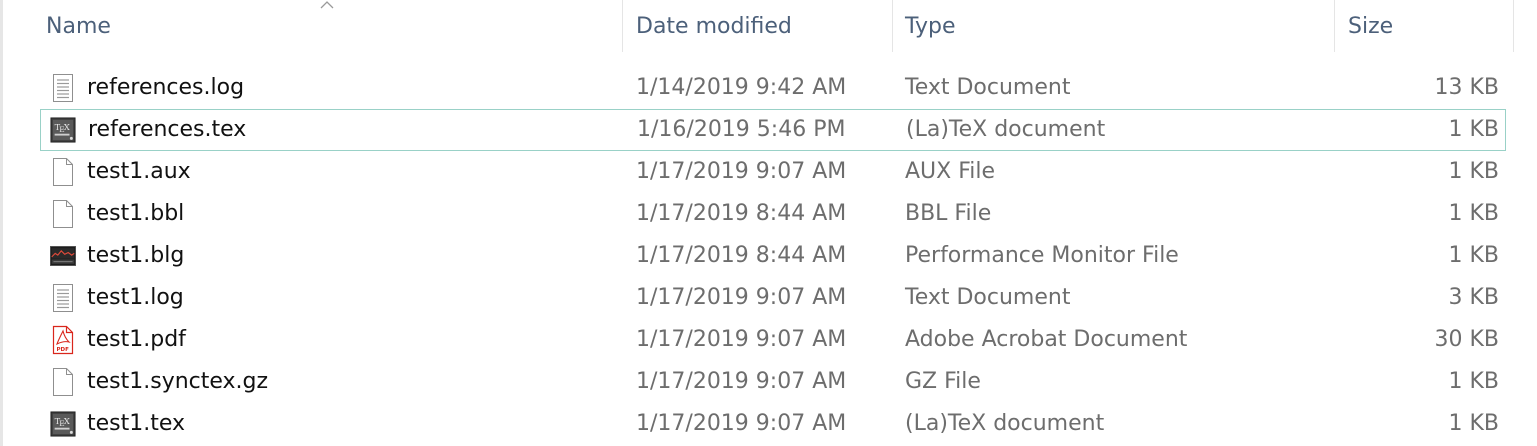 The width and height of the screenshot is (1537, 446). Describe the element at coordinates (166, 87) in the screenshot. I see `file-name: references.log` at that location.